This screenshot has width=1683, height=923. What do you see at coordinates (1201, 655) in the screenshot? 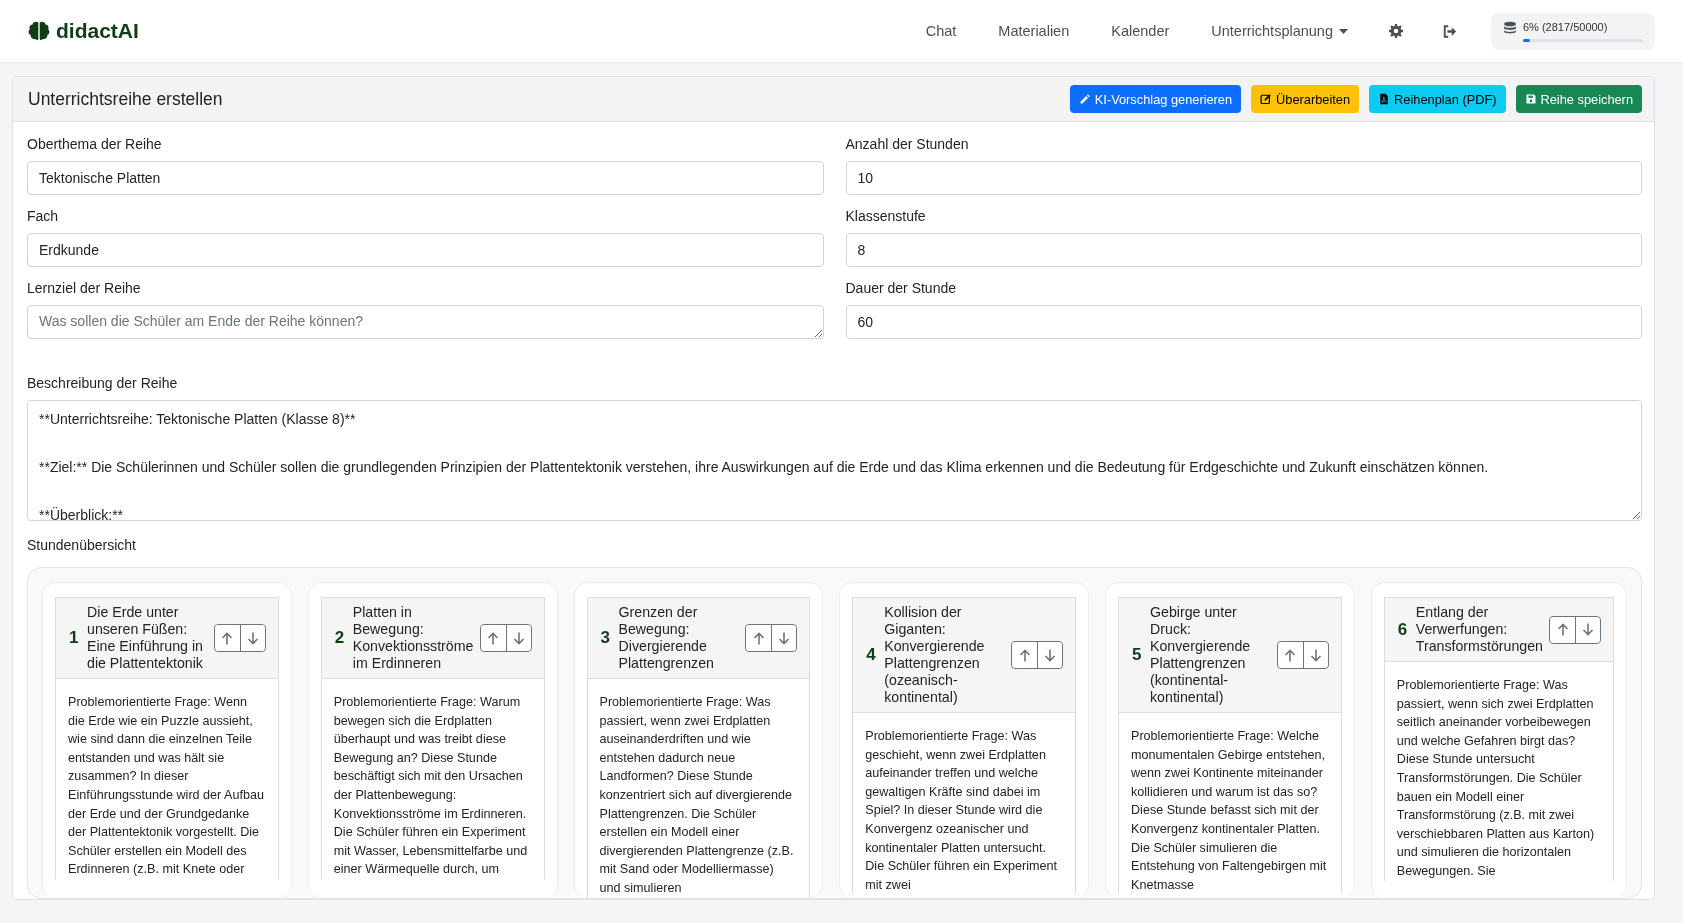
I see `lesson-title: Gebirge unter Druck: Konvergierende Plattengrenzen (kontinental-kontinental)` at bounding box center [1201, 655].